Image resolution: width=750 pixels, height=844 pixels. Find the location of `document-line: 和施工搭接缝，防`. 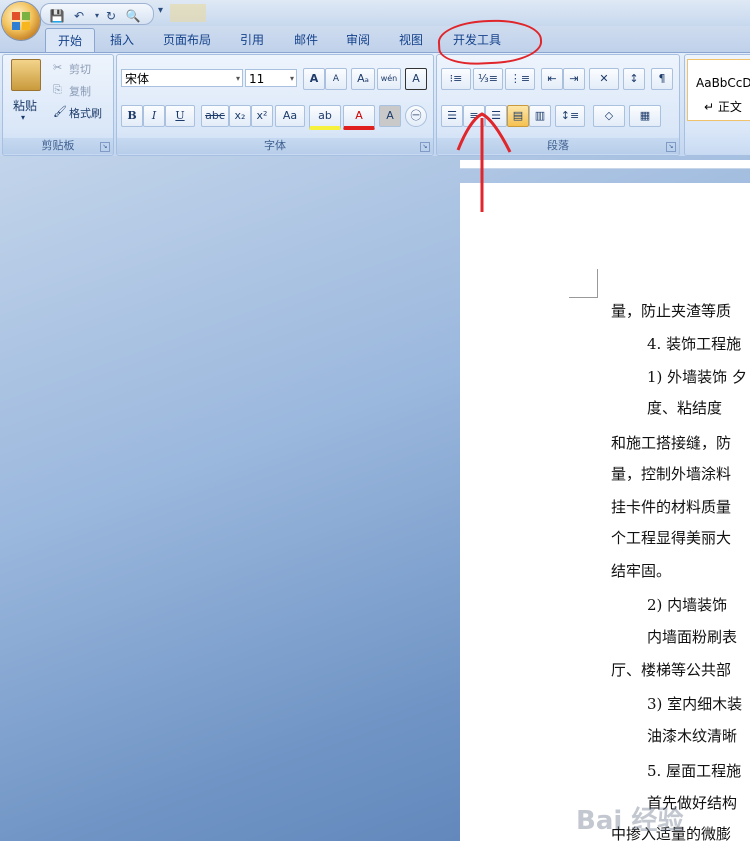

document-line: 和施工搭接缝，防 is located at coordinates (671, 443).